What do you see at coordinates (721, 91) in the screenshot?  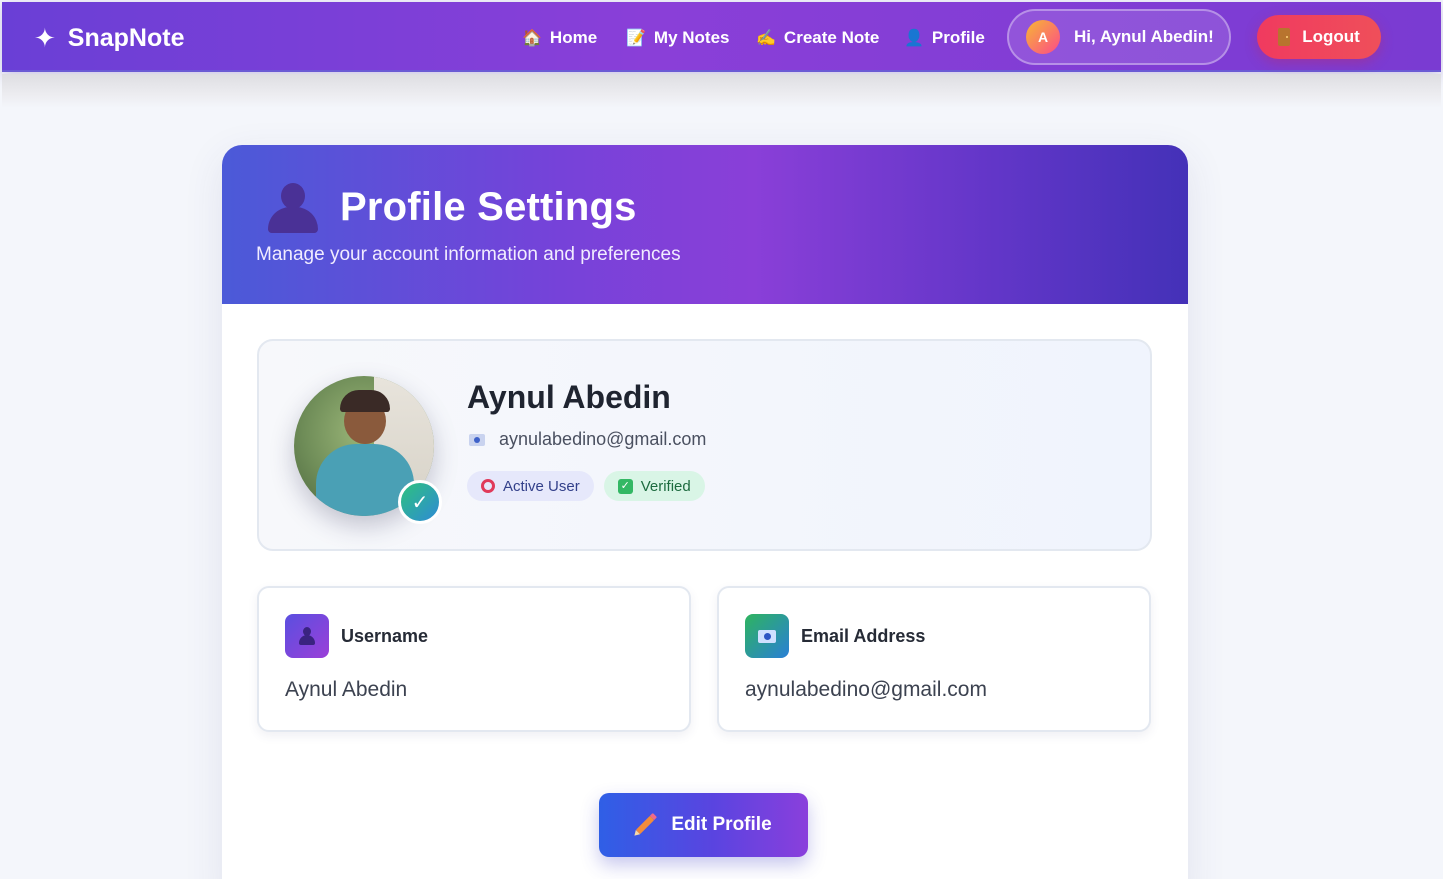 I see `navbar-shadow` at bounding box center [721, 91].